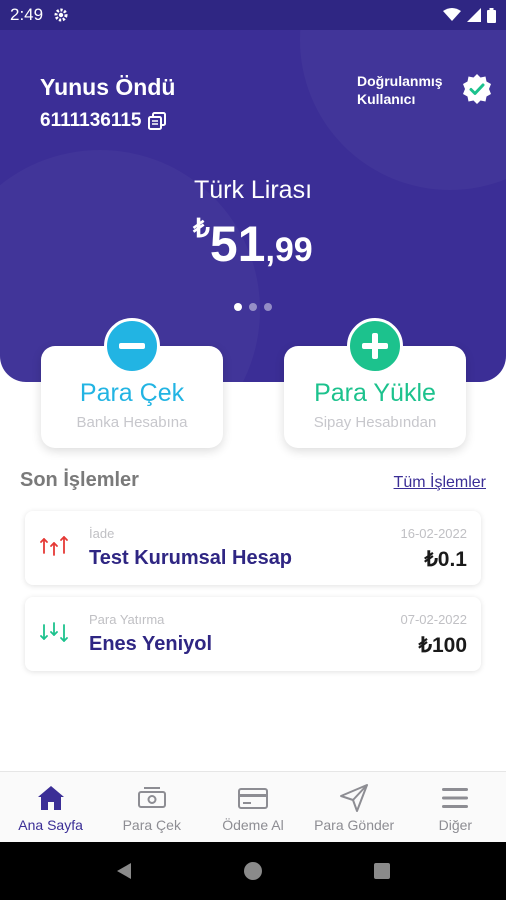 Image resolution: width=506 pixels, height=900 pixels. Describe the element at coordinates (91, 120) in the screenshot. I see `user-phone-number: 6111136115` at that location.